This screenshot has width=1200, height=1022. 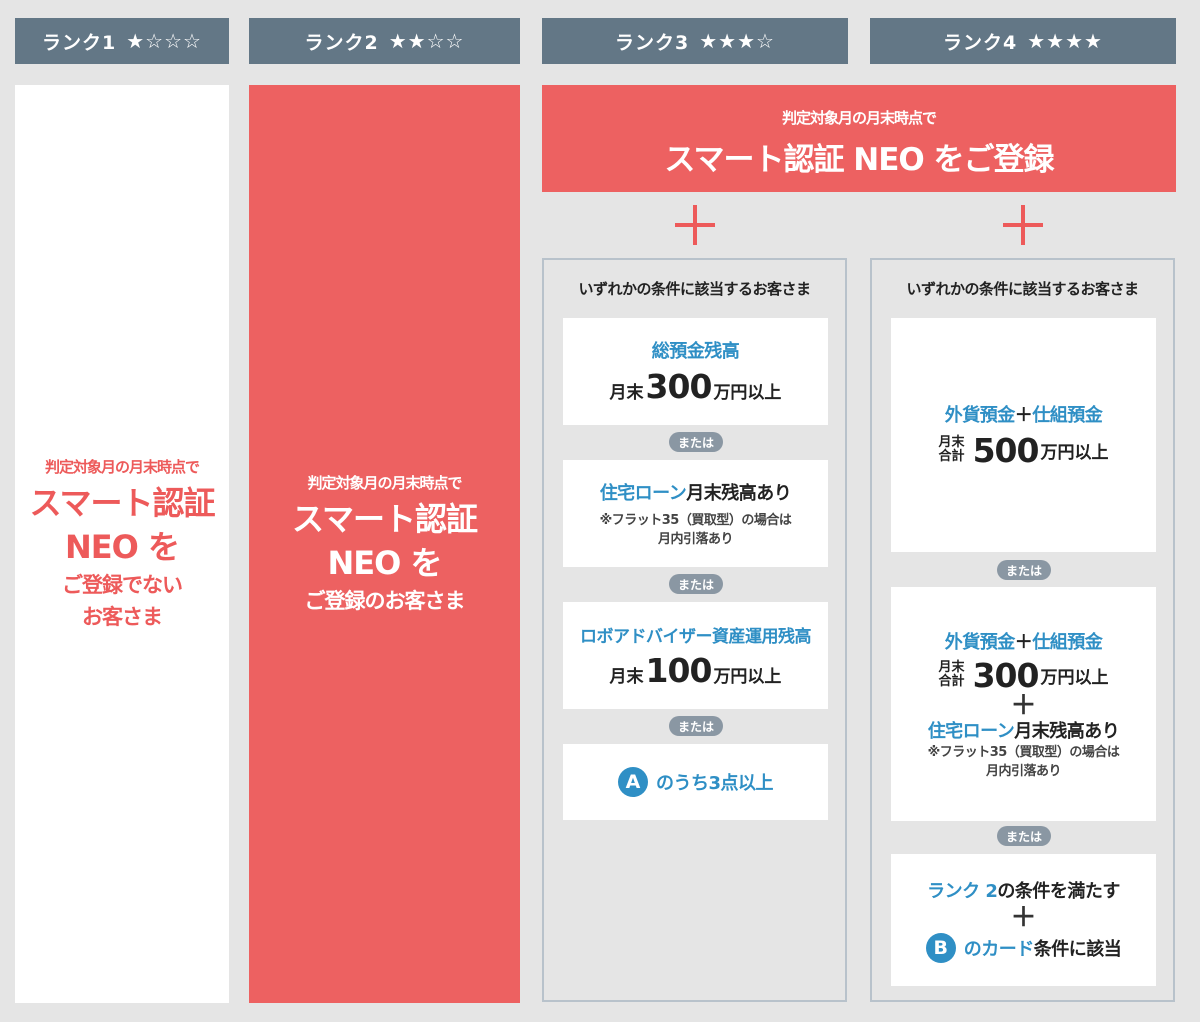 I want to click on rank1-stars: ★☆☆☆, so click(x=164, y=41).